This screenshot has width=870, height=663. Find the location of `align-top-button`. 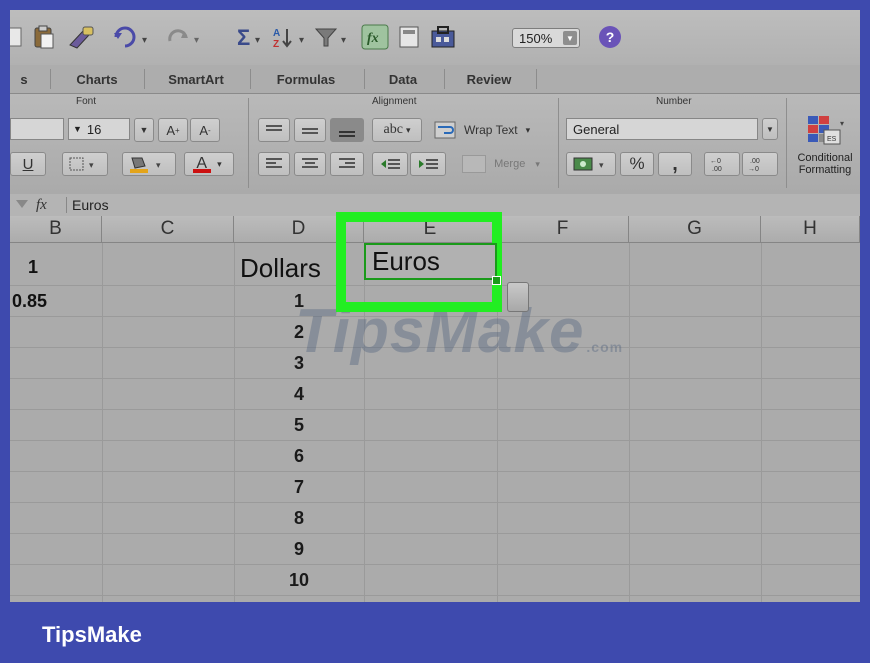

align-top-button is located at coordinates (274, 130).